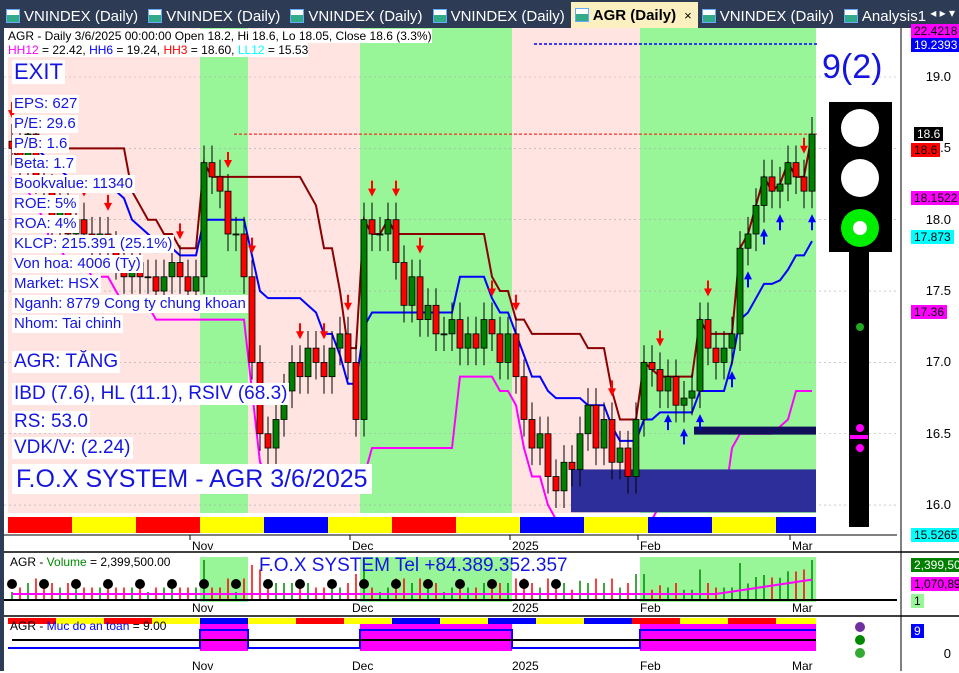 The width and height of the screenshot is (959, 673). I want to click on tab-scroll-arrows: ◂ ▸ ▾, so click(942, 13).